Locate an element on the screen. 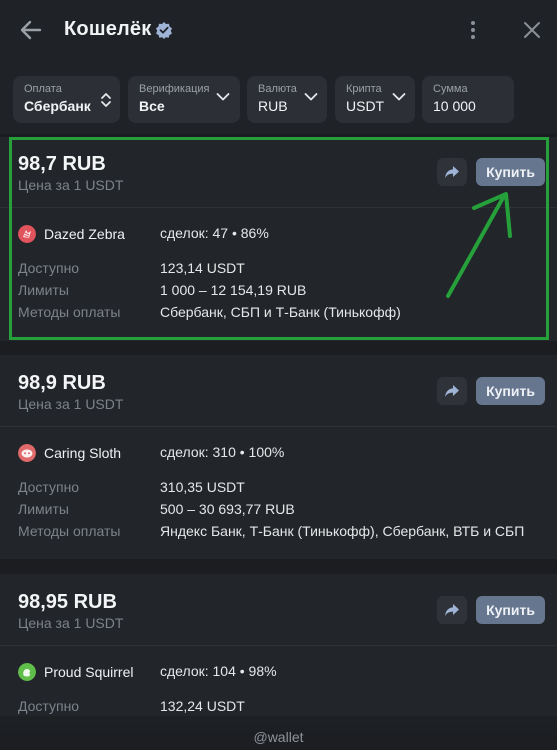 This screenshot has width=557, height=750. filter-crypto: Крипта USDT is located at coordinates (375, 99).